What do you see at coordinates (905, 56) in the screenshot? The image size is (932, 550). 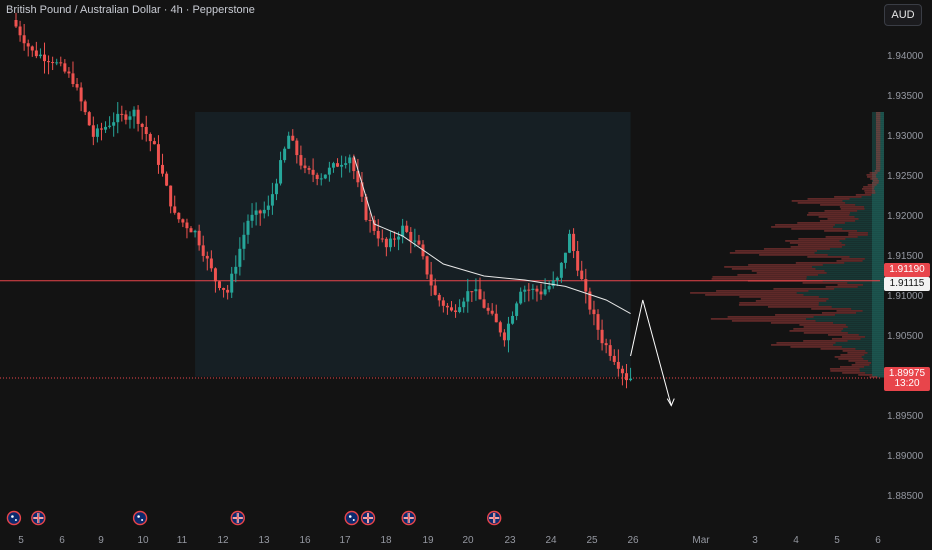 I see `price-tick-label: 1.94000` at bounding box center [905, 56].